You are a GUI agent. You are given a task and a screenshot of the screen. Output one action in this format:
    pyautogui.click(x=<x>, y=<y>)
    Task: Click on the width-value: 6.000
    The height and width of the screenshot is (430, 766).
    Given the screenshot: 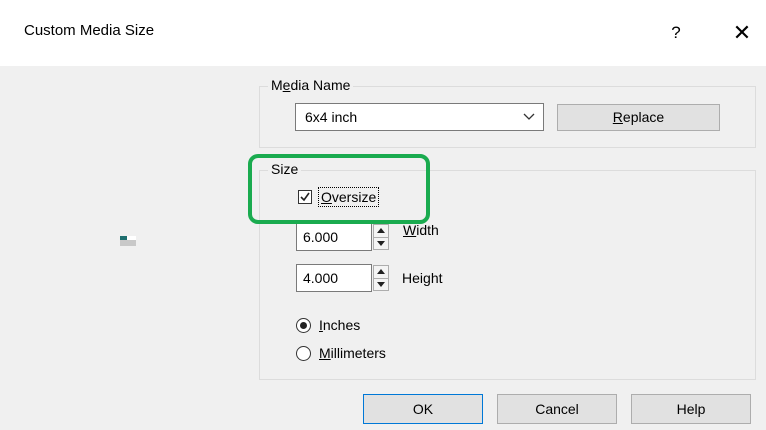 What is the action you would take?
    pyautogui.click(x=321, y=237)
    